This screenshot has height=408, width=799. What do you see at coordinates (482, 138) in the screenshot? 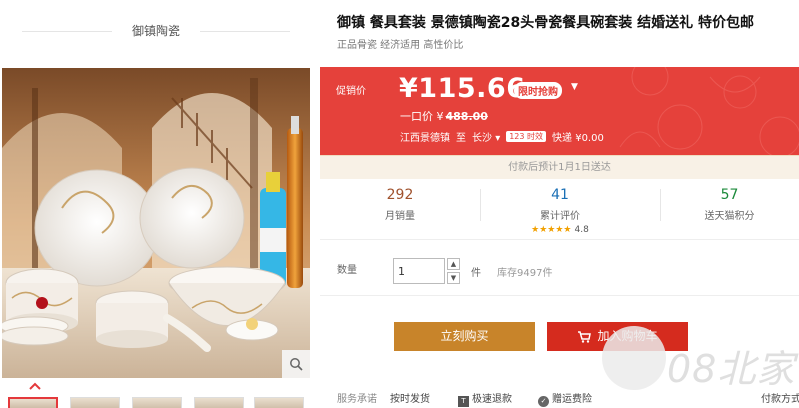
I see `ship-to: 长沙` at bounding box center [482, 138].